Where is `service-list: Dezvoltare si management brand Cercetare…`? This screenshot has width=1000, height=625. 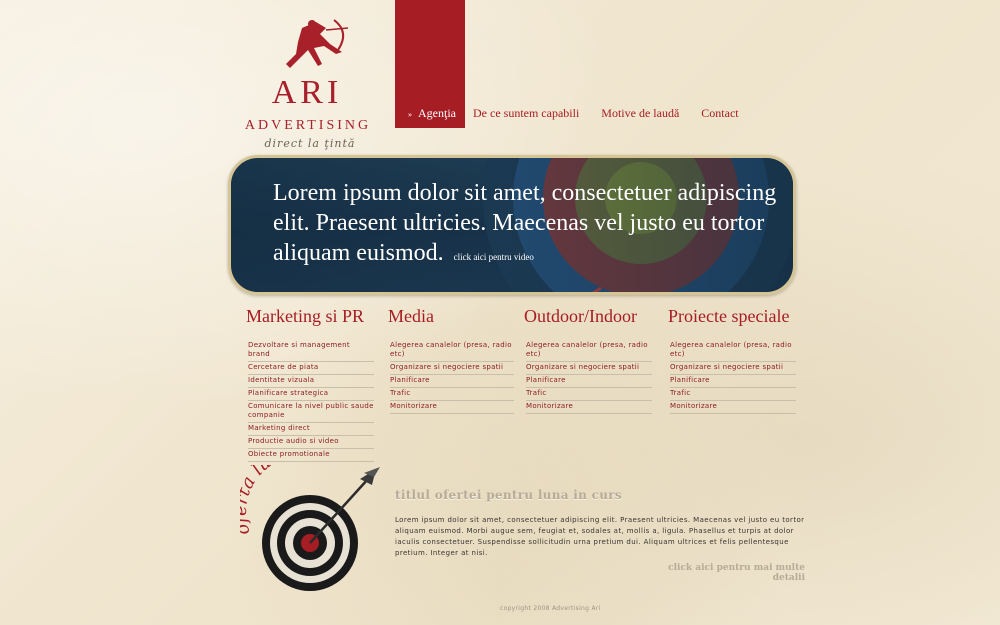
service-list: Dezvoltare si management brand Cercetare… is located at coordinates (311, 401).